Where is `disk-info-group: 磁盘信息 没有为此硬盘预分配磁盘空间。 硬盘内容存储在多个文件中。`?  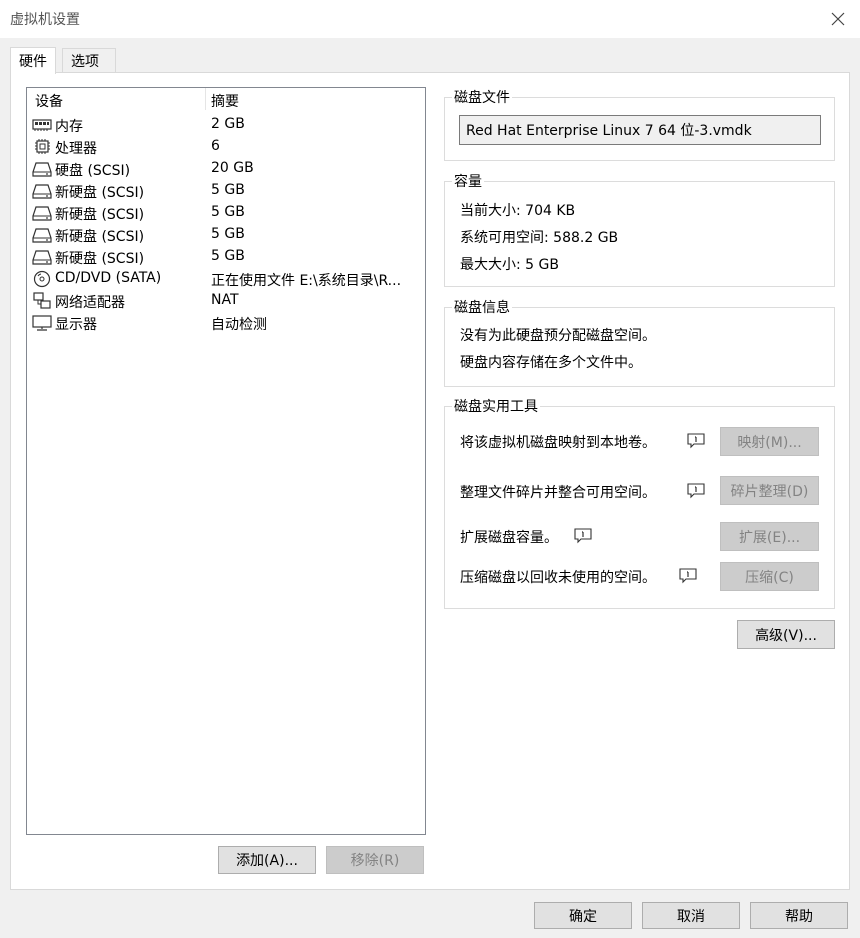
disk-info-group: 磁盘信息 没有为此硬盘预分配磁盘空间。 硬盘内容存储在多个文件中。 is located at coordinates (639, 342).